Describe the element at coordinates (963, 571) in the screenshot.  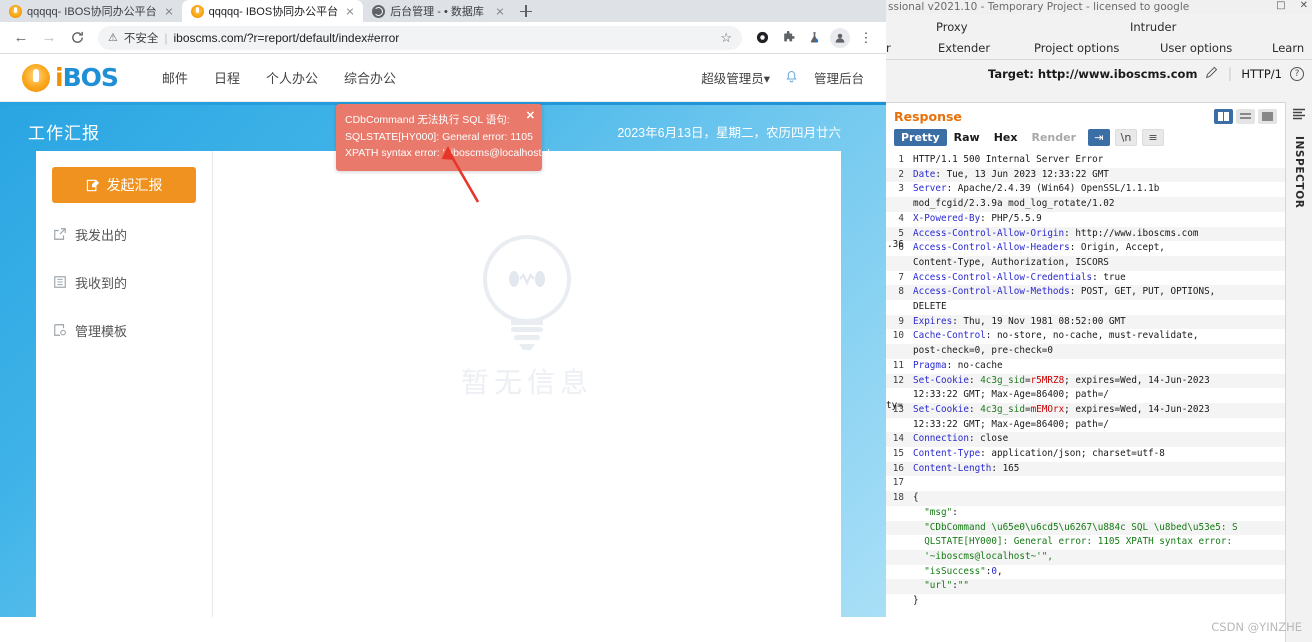
I see `line-text: "isSuccess":0,` at that location.